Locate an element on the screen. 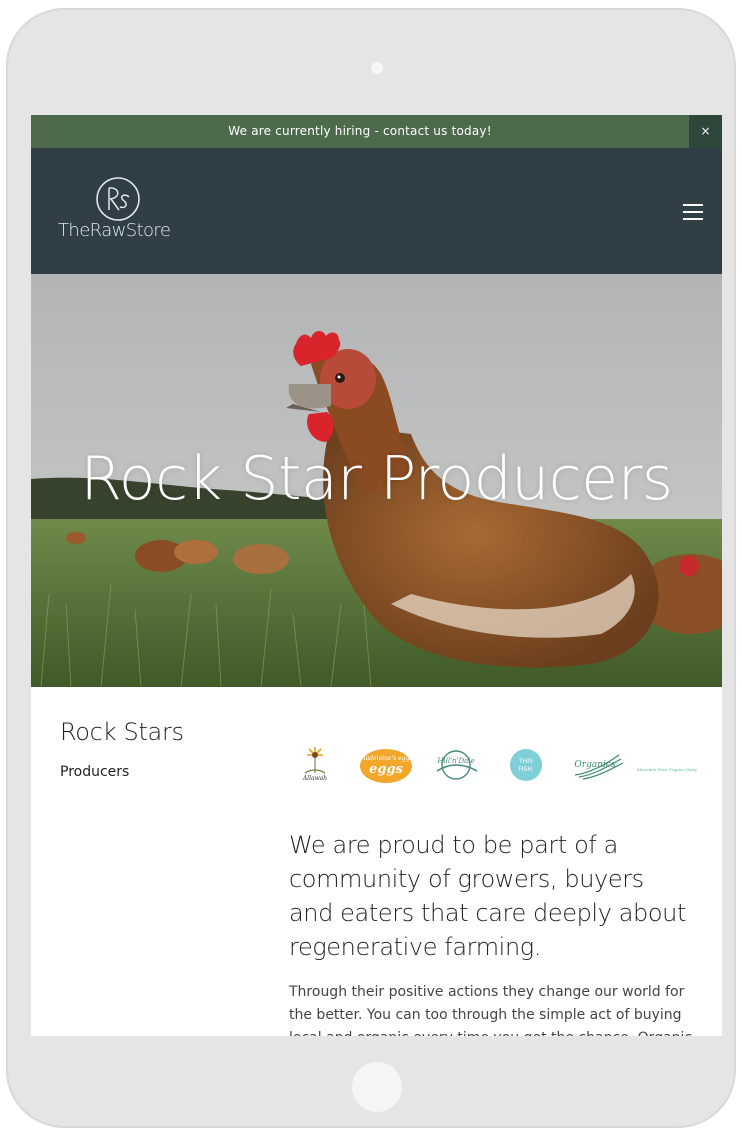 The width and height of the screenshot is (742, 1138). svg-text: Allawah is located at coordinates (314, 778).